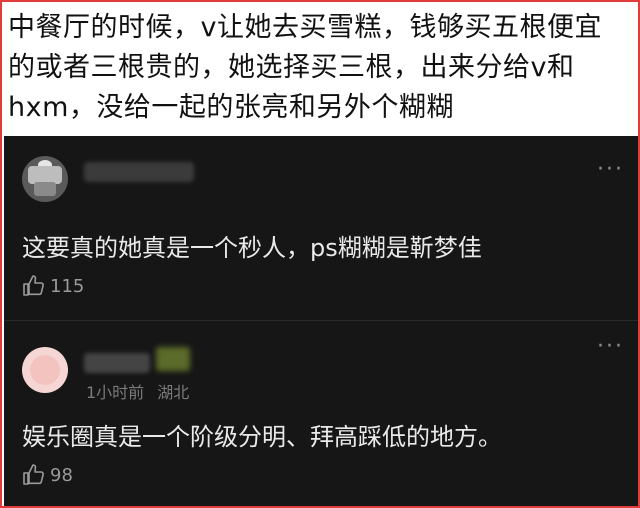 The width and height of the screenshot is (640, 508). What do you see at coordinates (173, 392) in the screenshot?
I see `comment-location: 湖北` at bounding box center [173, 392].